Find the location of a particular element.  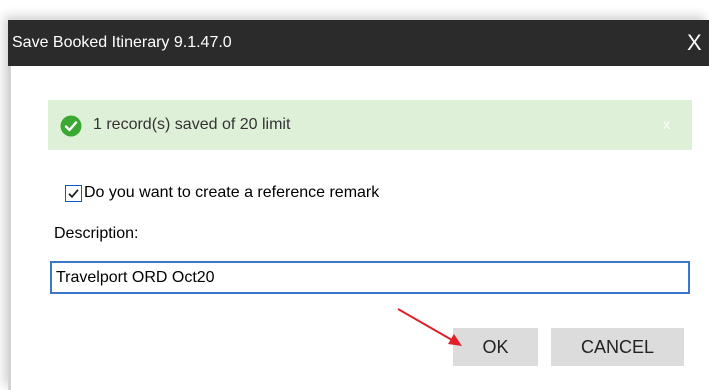

title-bar: Save Booked Itinerary 9.1.47.0 X is located at coordinates (358, 43).